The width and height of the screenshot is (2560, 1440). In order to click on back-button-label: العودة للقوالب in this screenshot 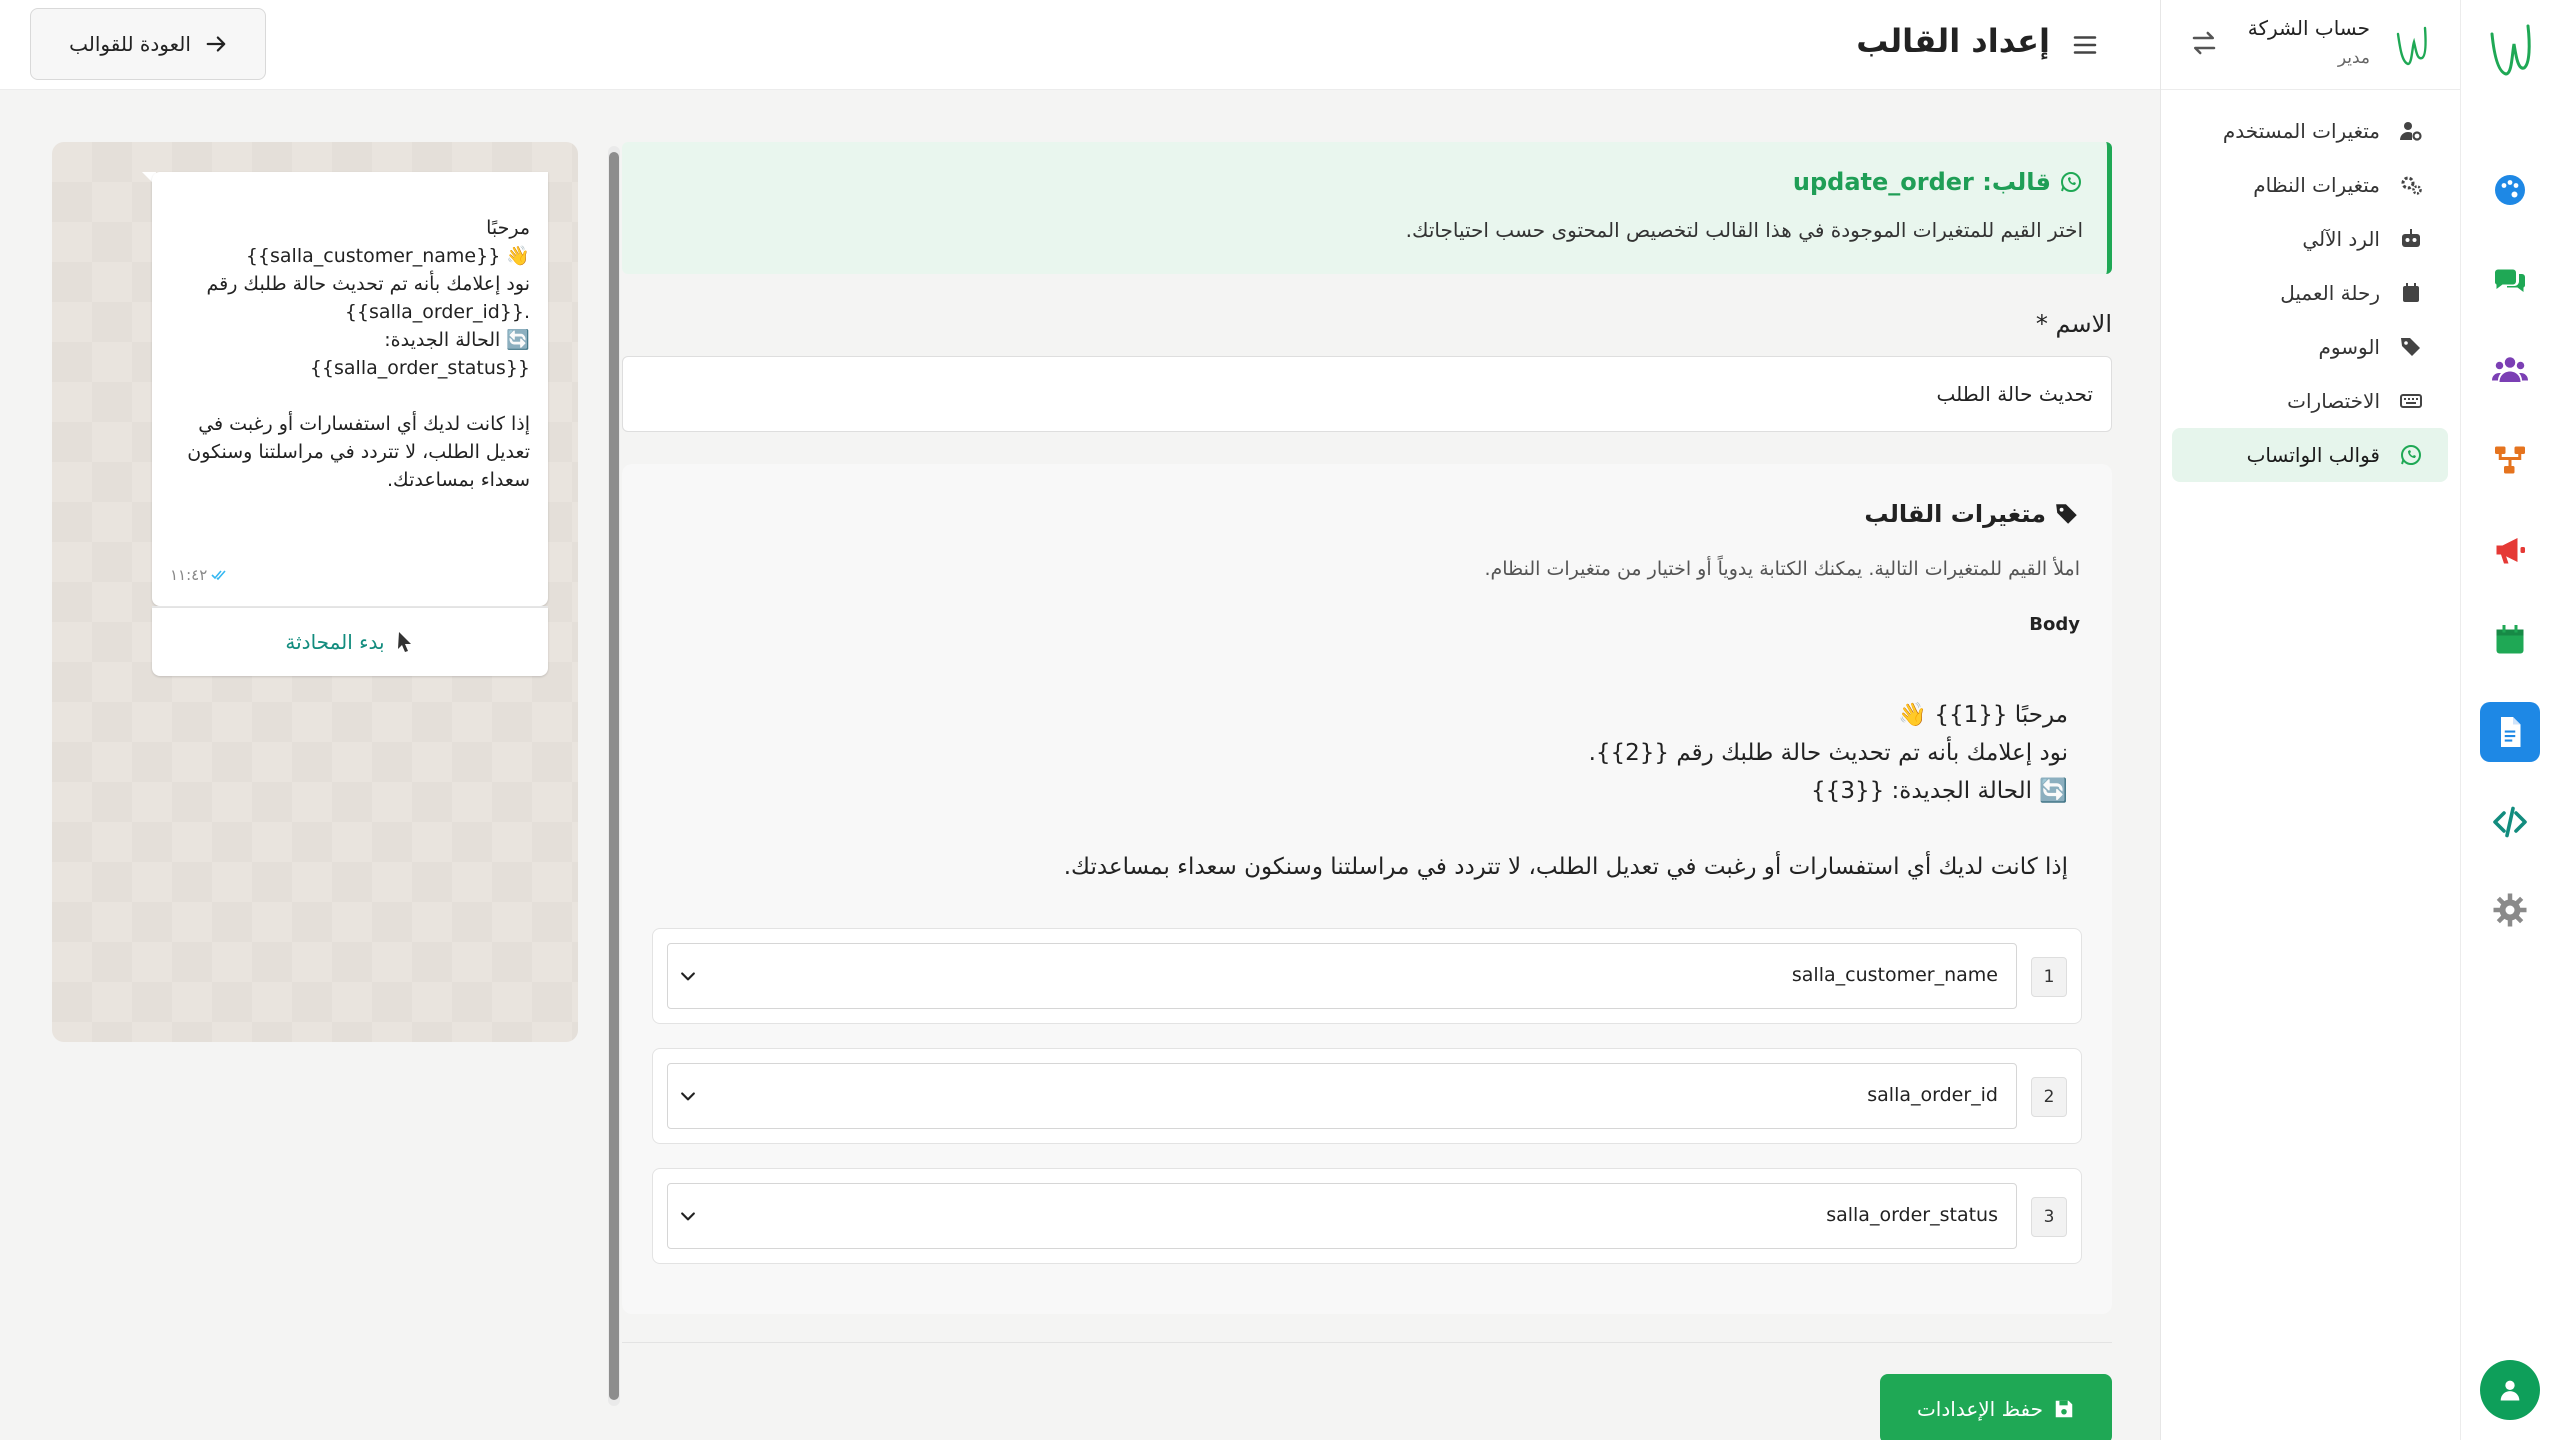, I will do `click(130, 44)`.